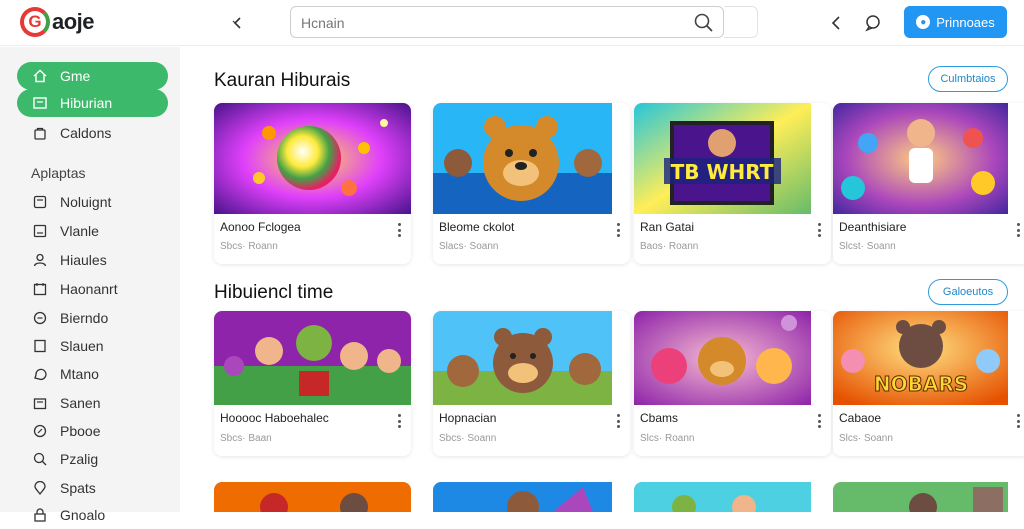 This screenshot has height=529, width=1024. I want to click on card-title: Deanthisiare, so click(873, 227).